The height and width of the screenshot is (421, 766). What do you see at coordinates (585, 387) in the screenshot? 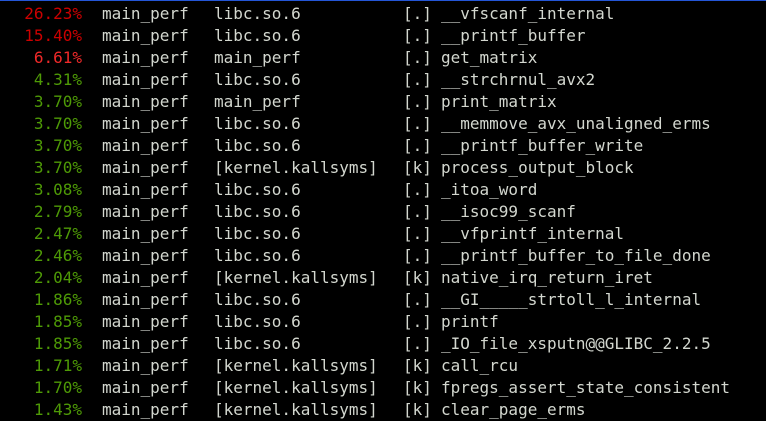
I see `symbol-name: fpregs_assert_state_consistent` at bounding box center [585, 387].